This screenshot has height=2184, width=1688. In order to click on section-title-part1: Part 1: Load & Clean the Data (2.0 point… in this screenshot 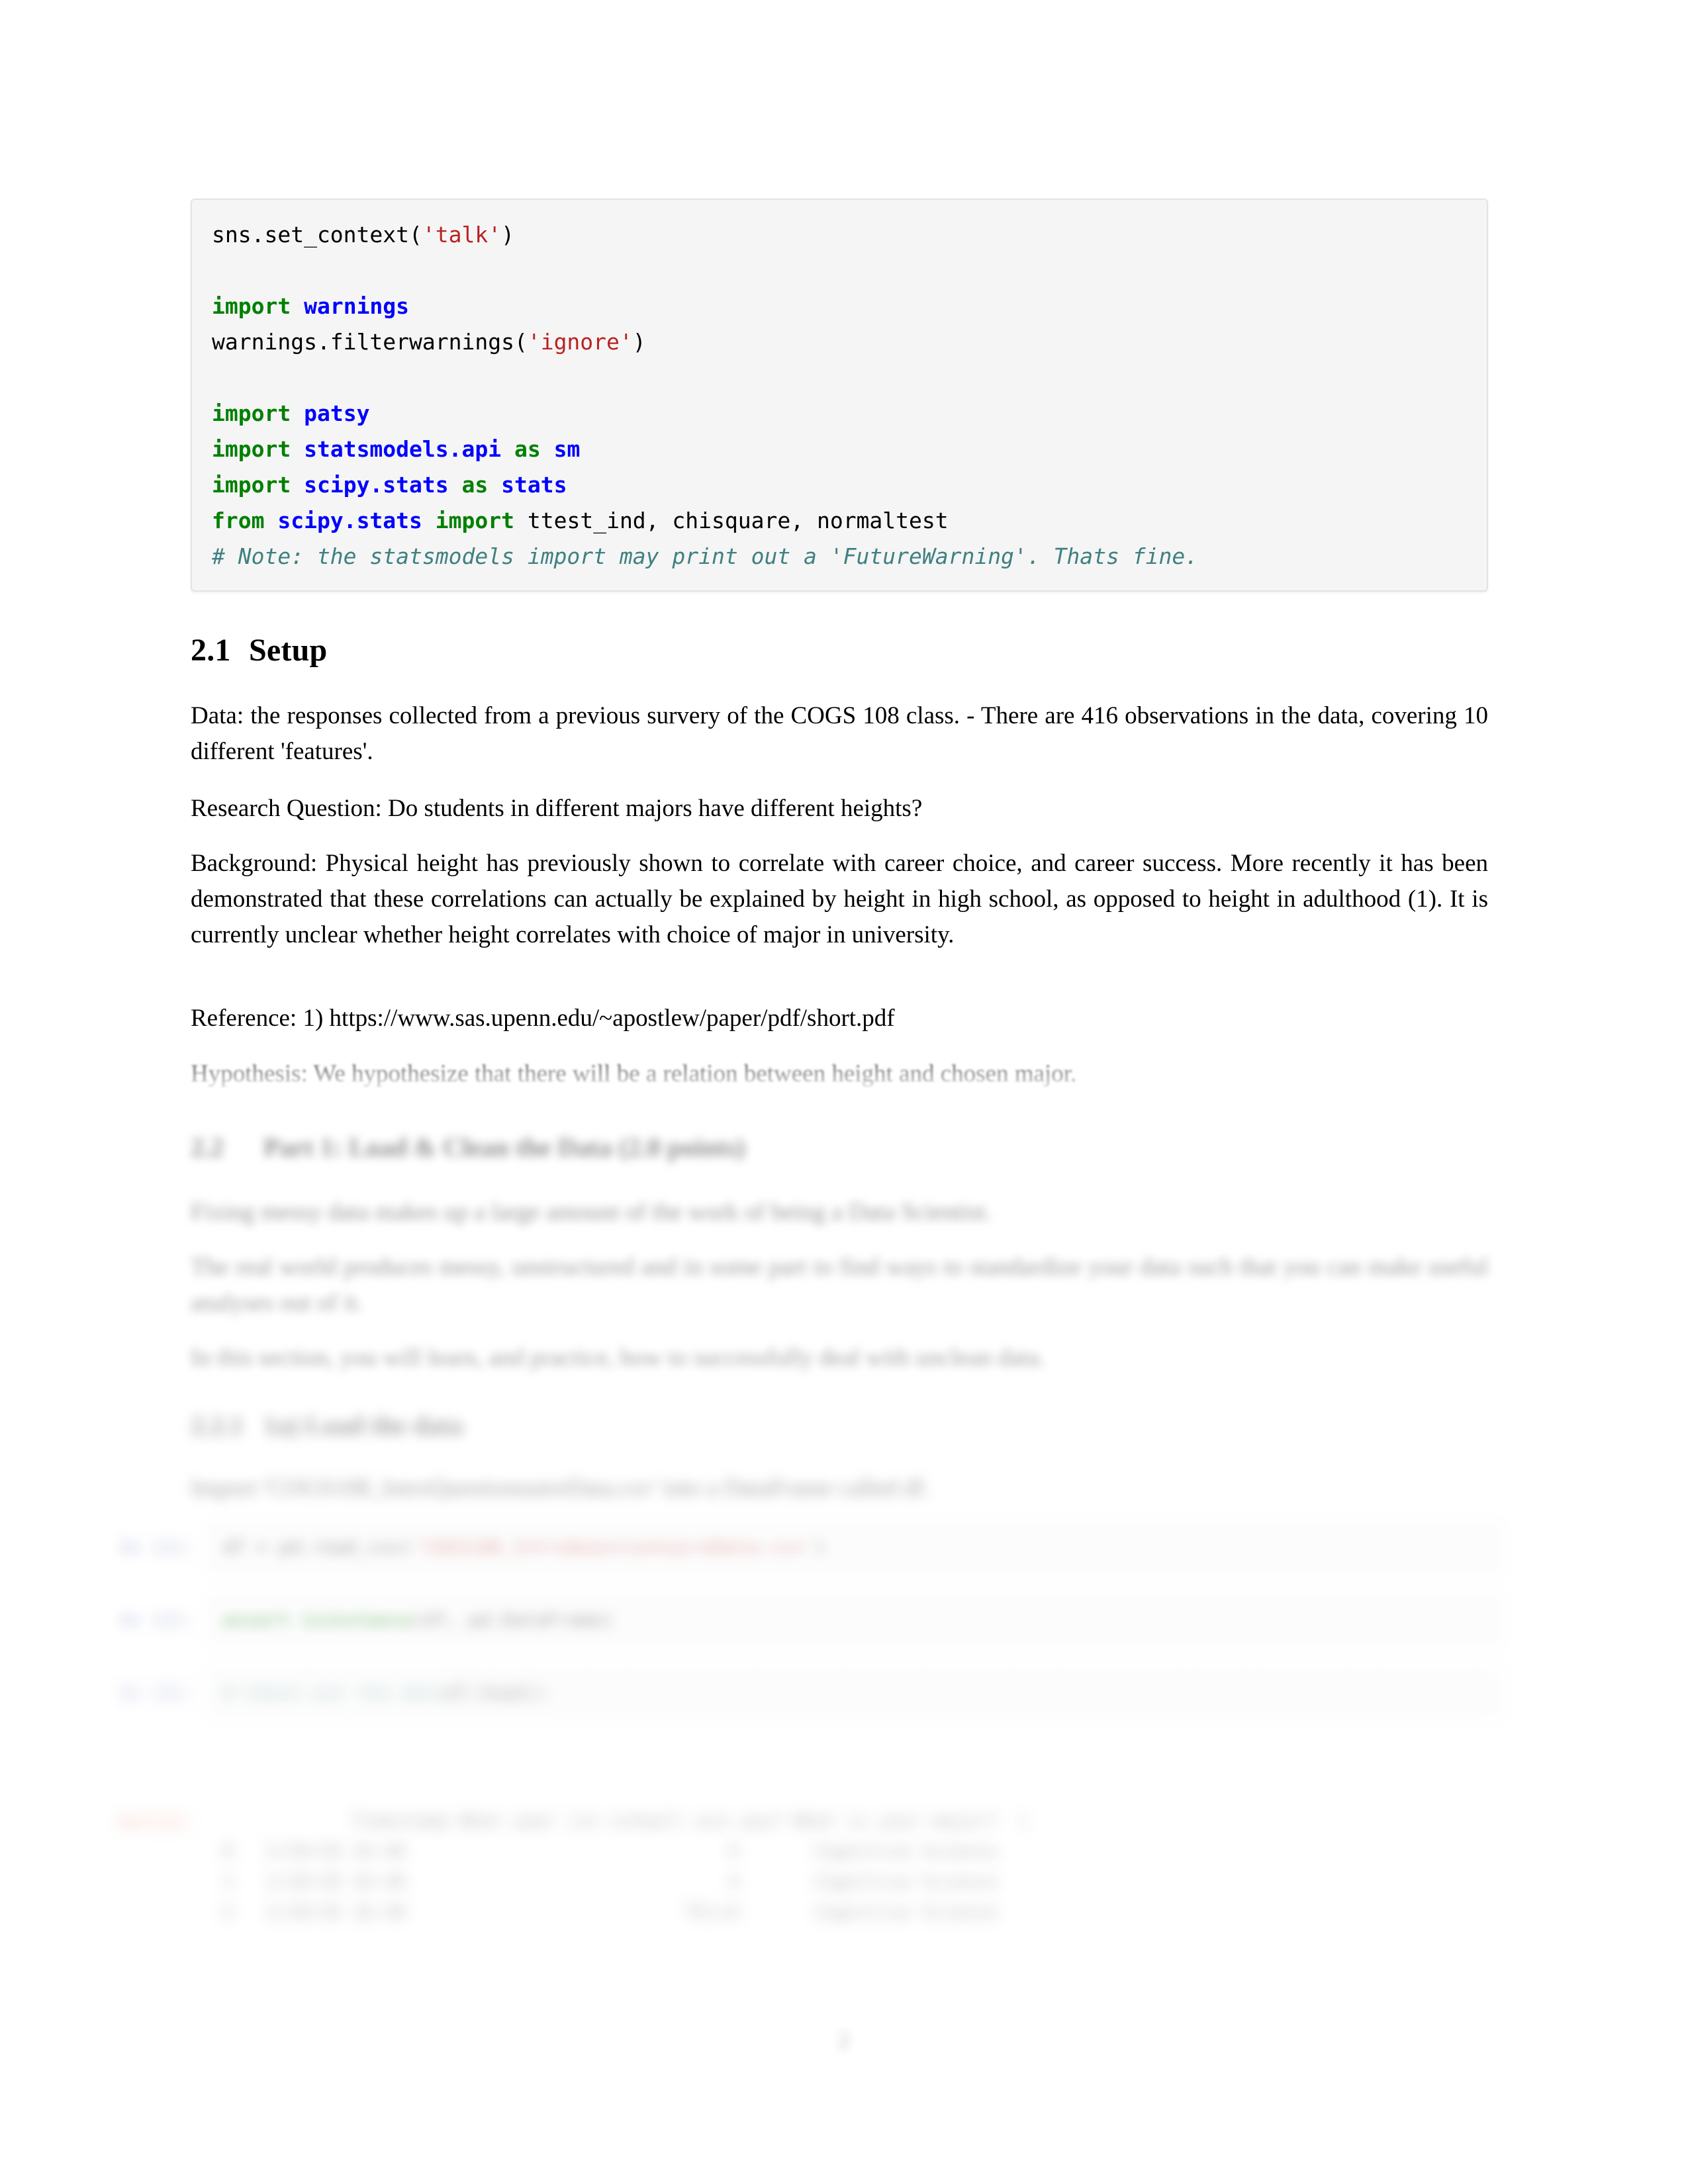, I will do `click(504, 1147)`.